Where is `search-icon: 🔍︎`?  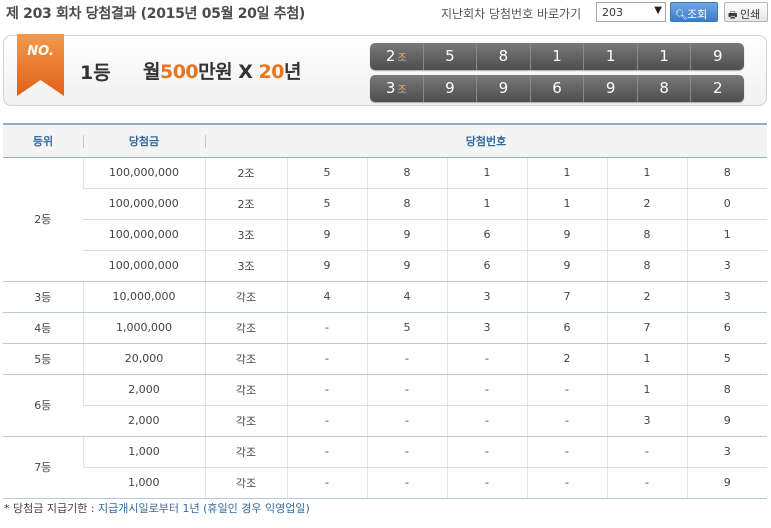
search-icon: 🔍︎ is located at coordinates (681, 15).